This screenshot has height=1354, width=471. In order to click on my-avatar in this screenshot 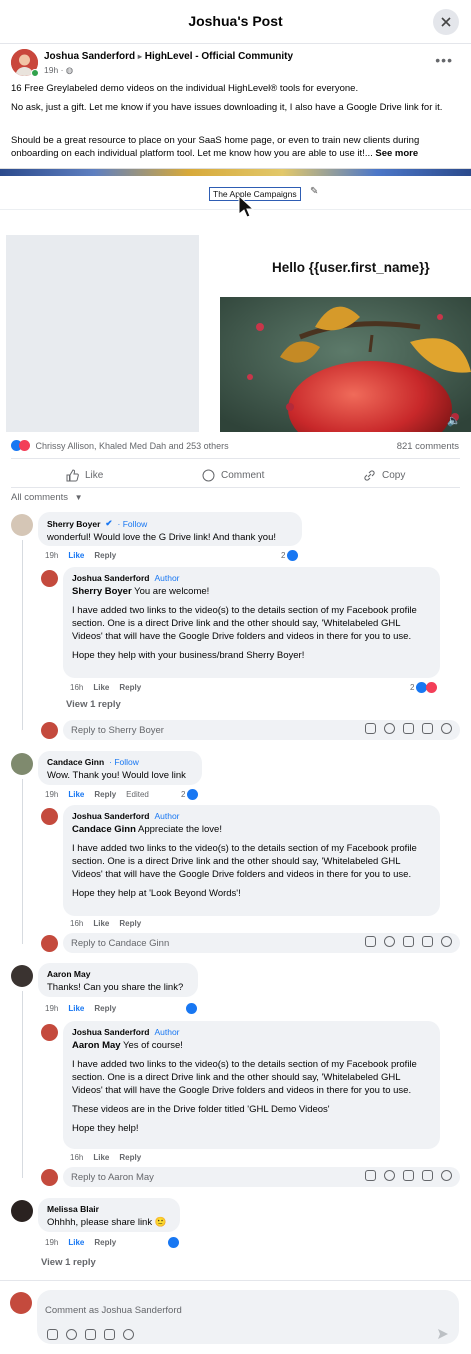, I will do `click(49, 730)`.